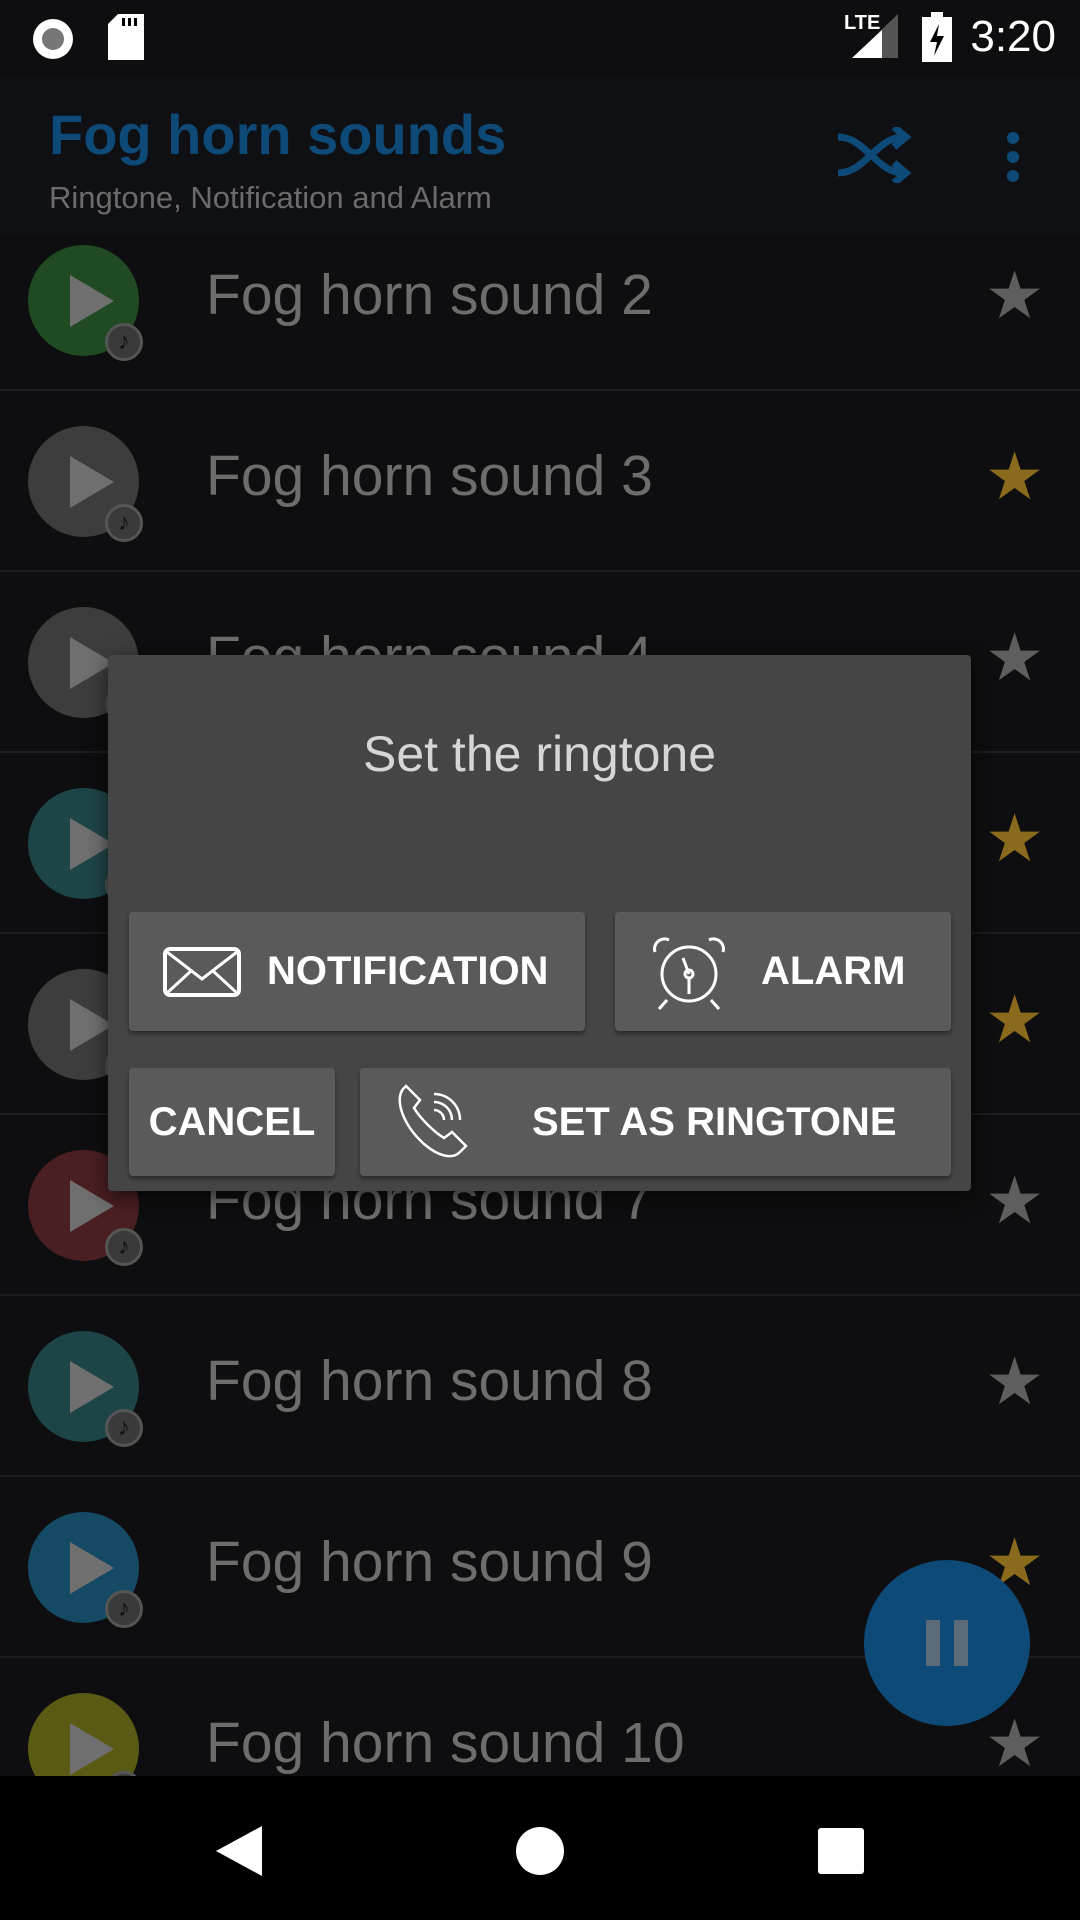 The height and width of the screenshot is (1920, 1080). I want to click on home-icon, so click(540, 1851).